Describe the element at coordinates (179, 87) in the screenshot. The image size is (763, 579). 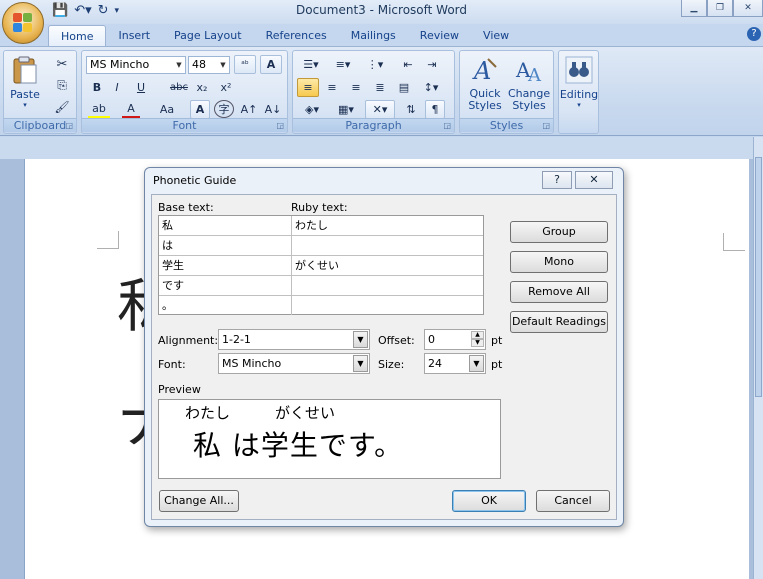
I see `strikethrough-button: abc` at that location.